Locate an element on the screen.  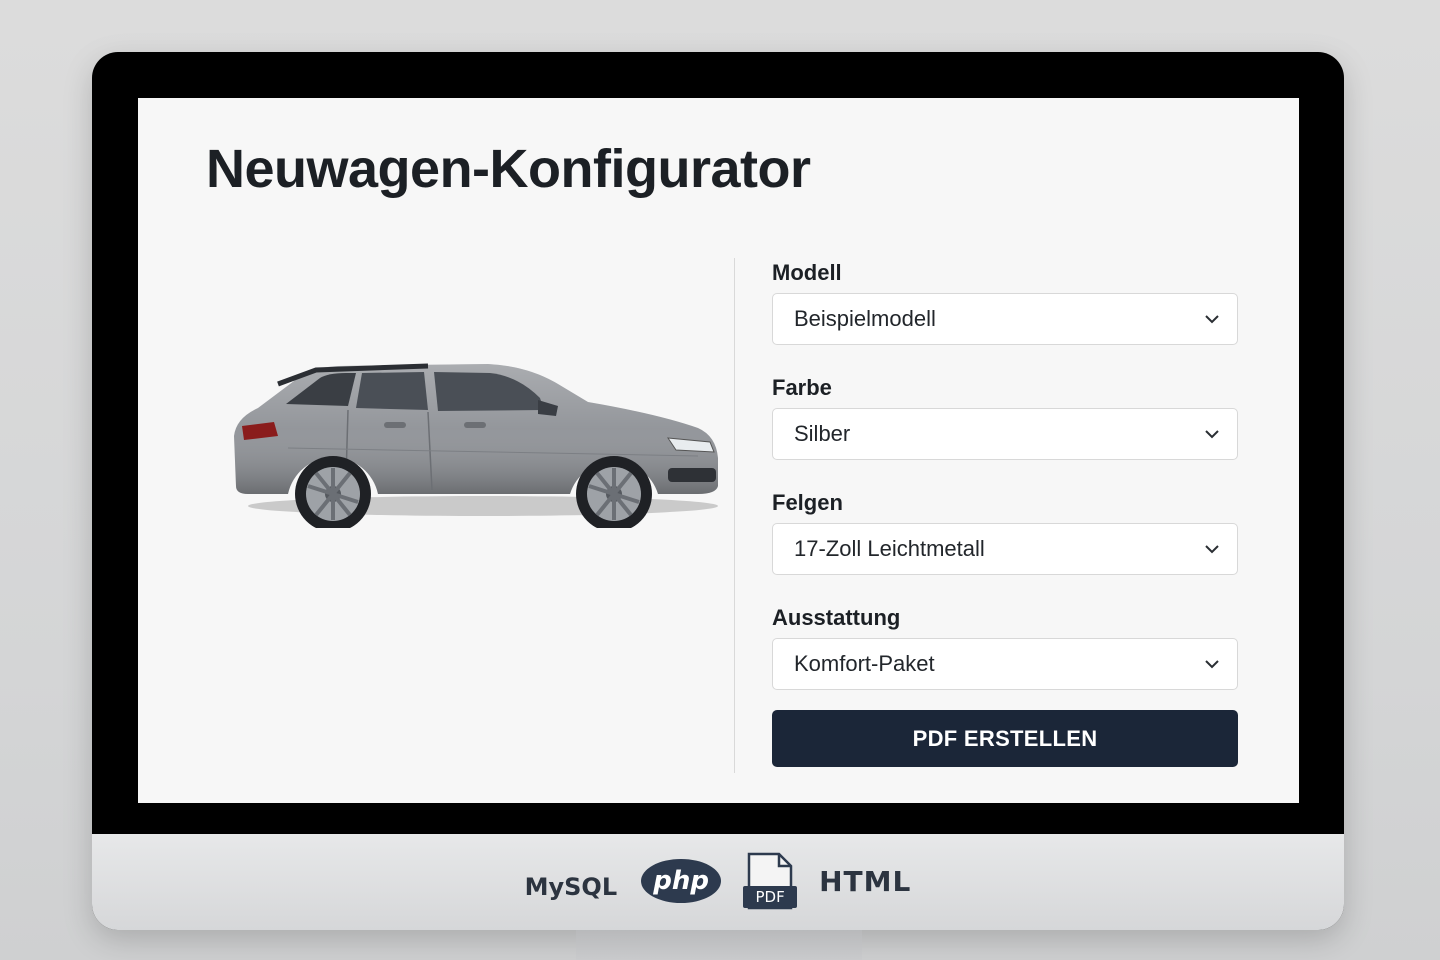
model-select: Beispielmodell is located at coordinates (1005, 319).